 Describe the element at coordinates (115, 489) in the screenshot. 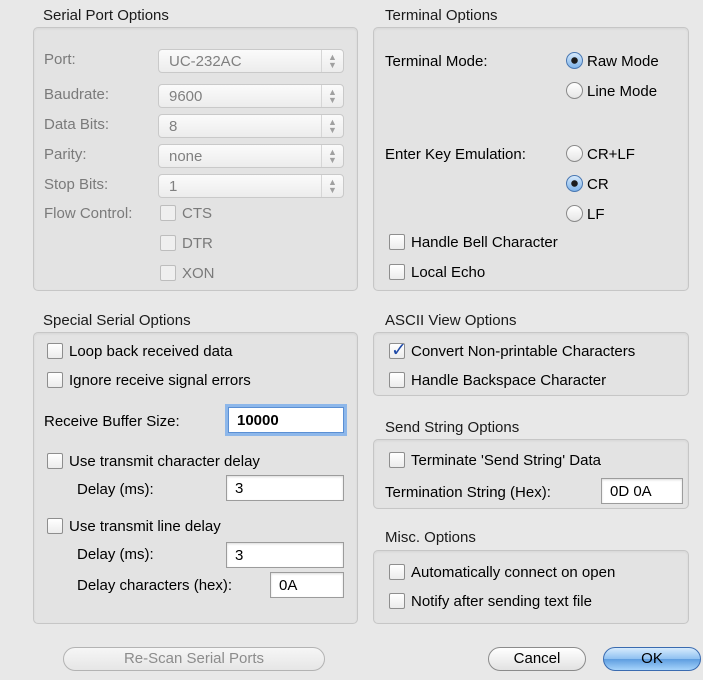

I see `char-delay-label: Delay (ms):` at that location.